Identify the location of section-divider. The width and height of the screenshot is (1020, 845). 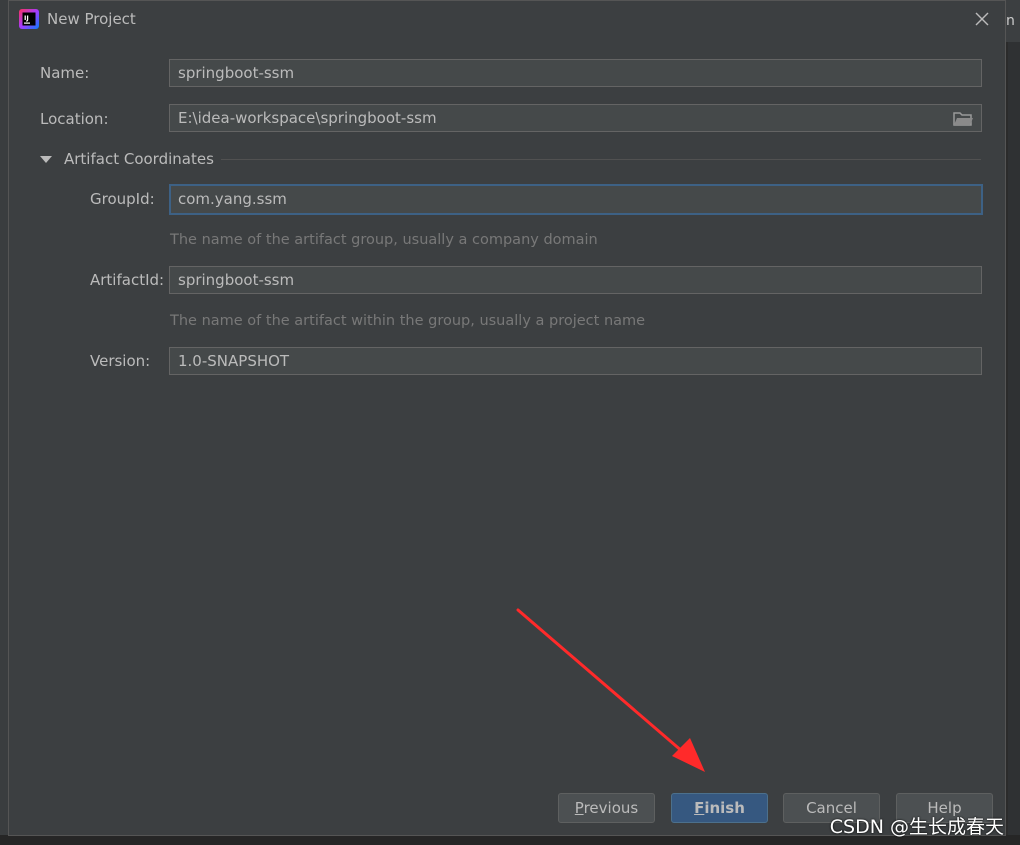
(601, 159).